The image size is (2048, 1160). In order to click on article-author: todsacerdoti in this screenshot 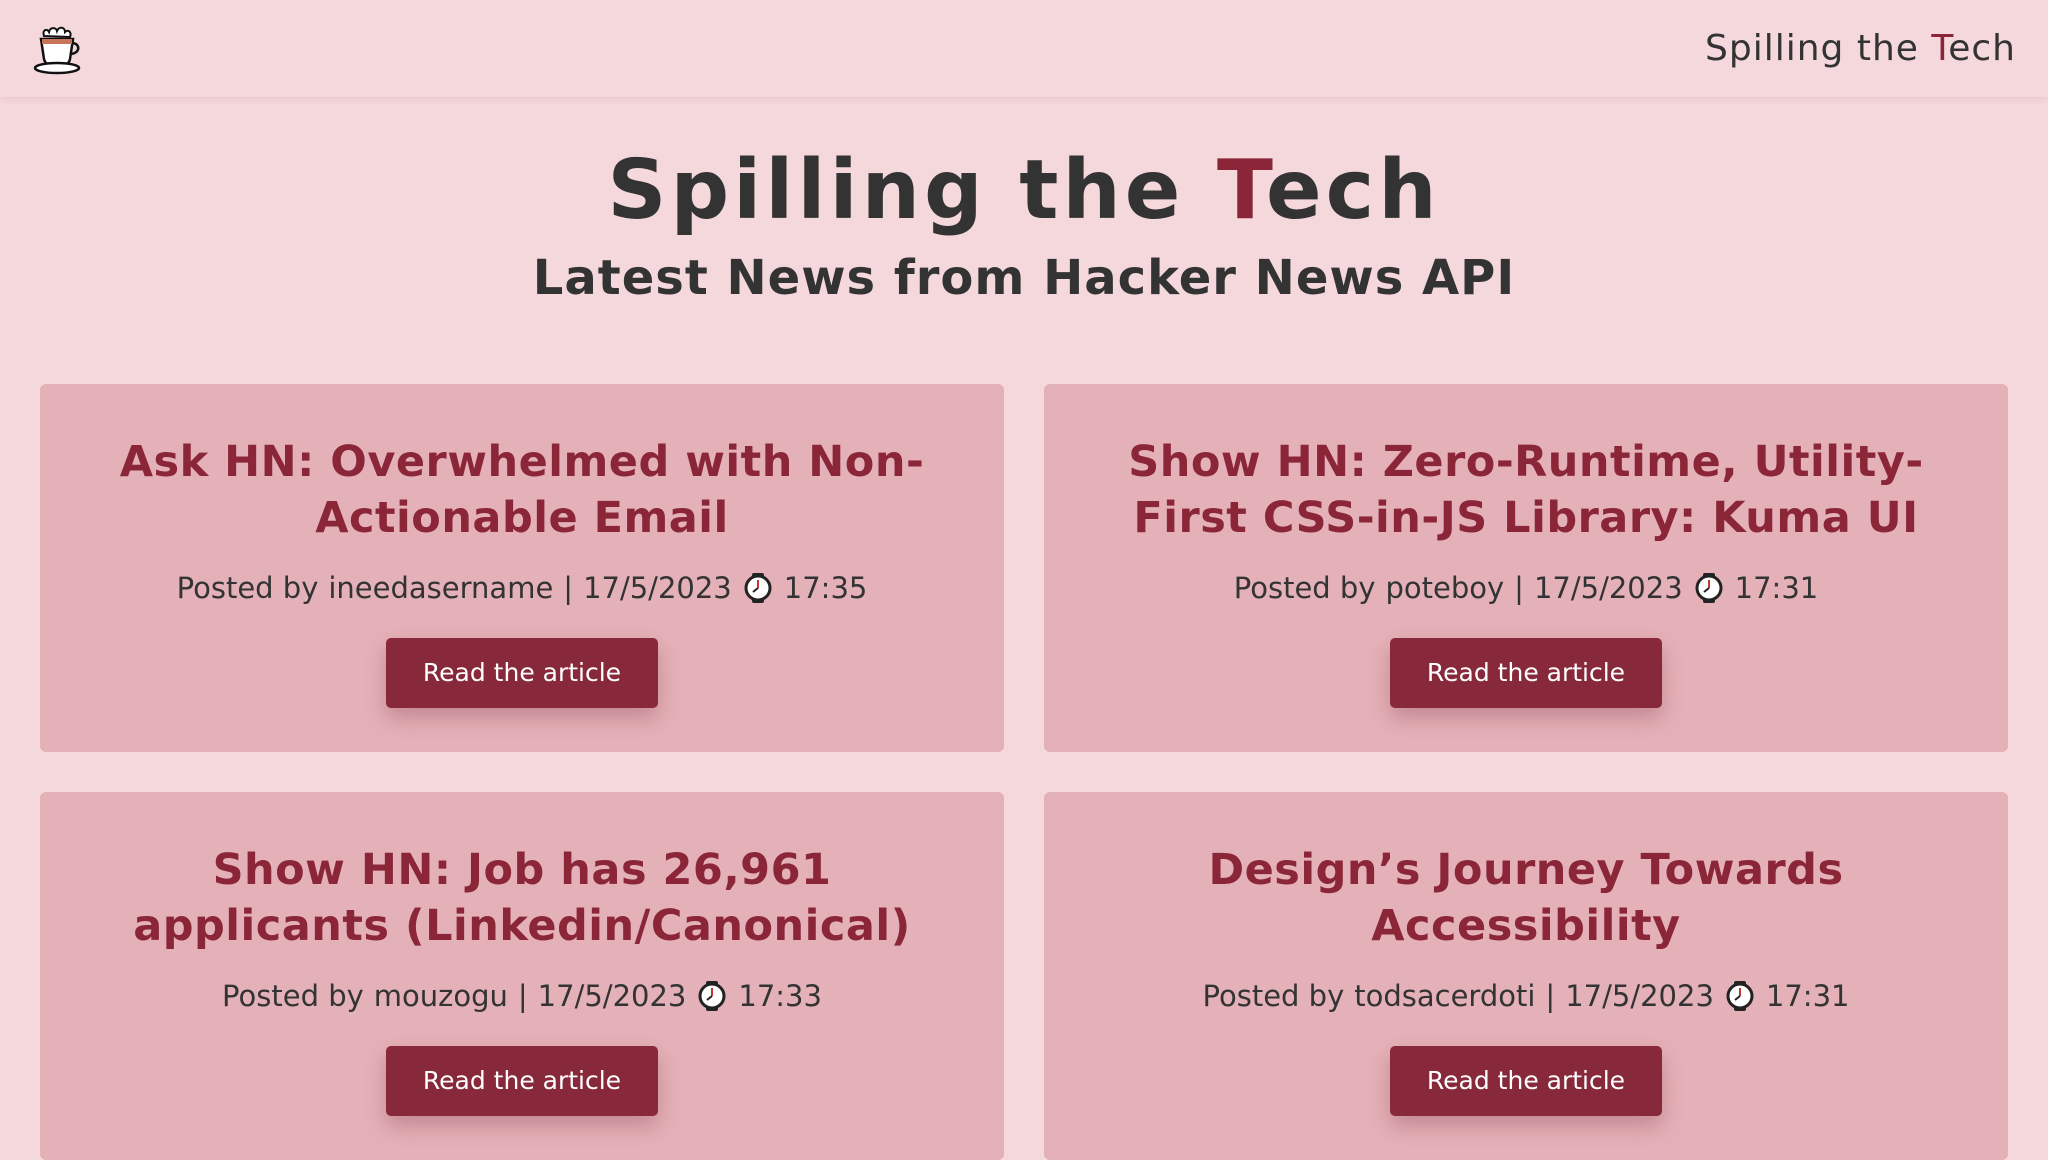, I will do `click(1445, 996)`.